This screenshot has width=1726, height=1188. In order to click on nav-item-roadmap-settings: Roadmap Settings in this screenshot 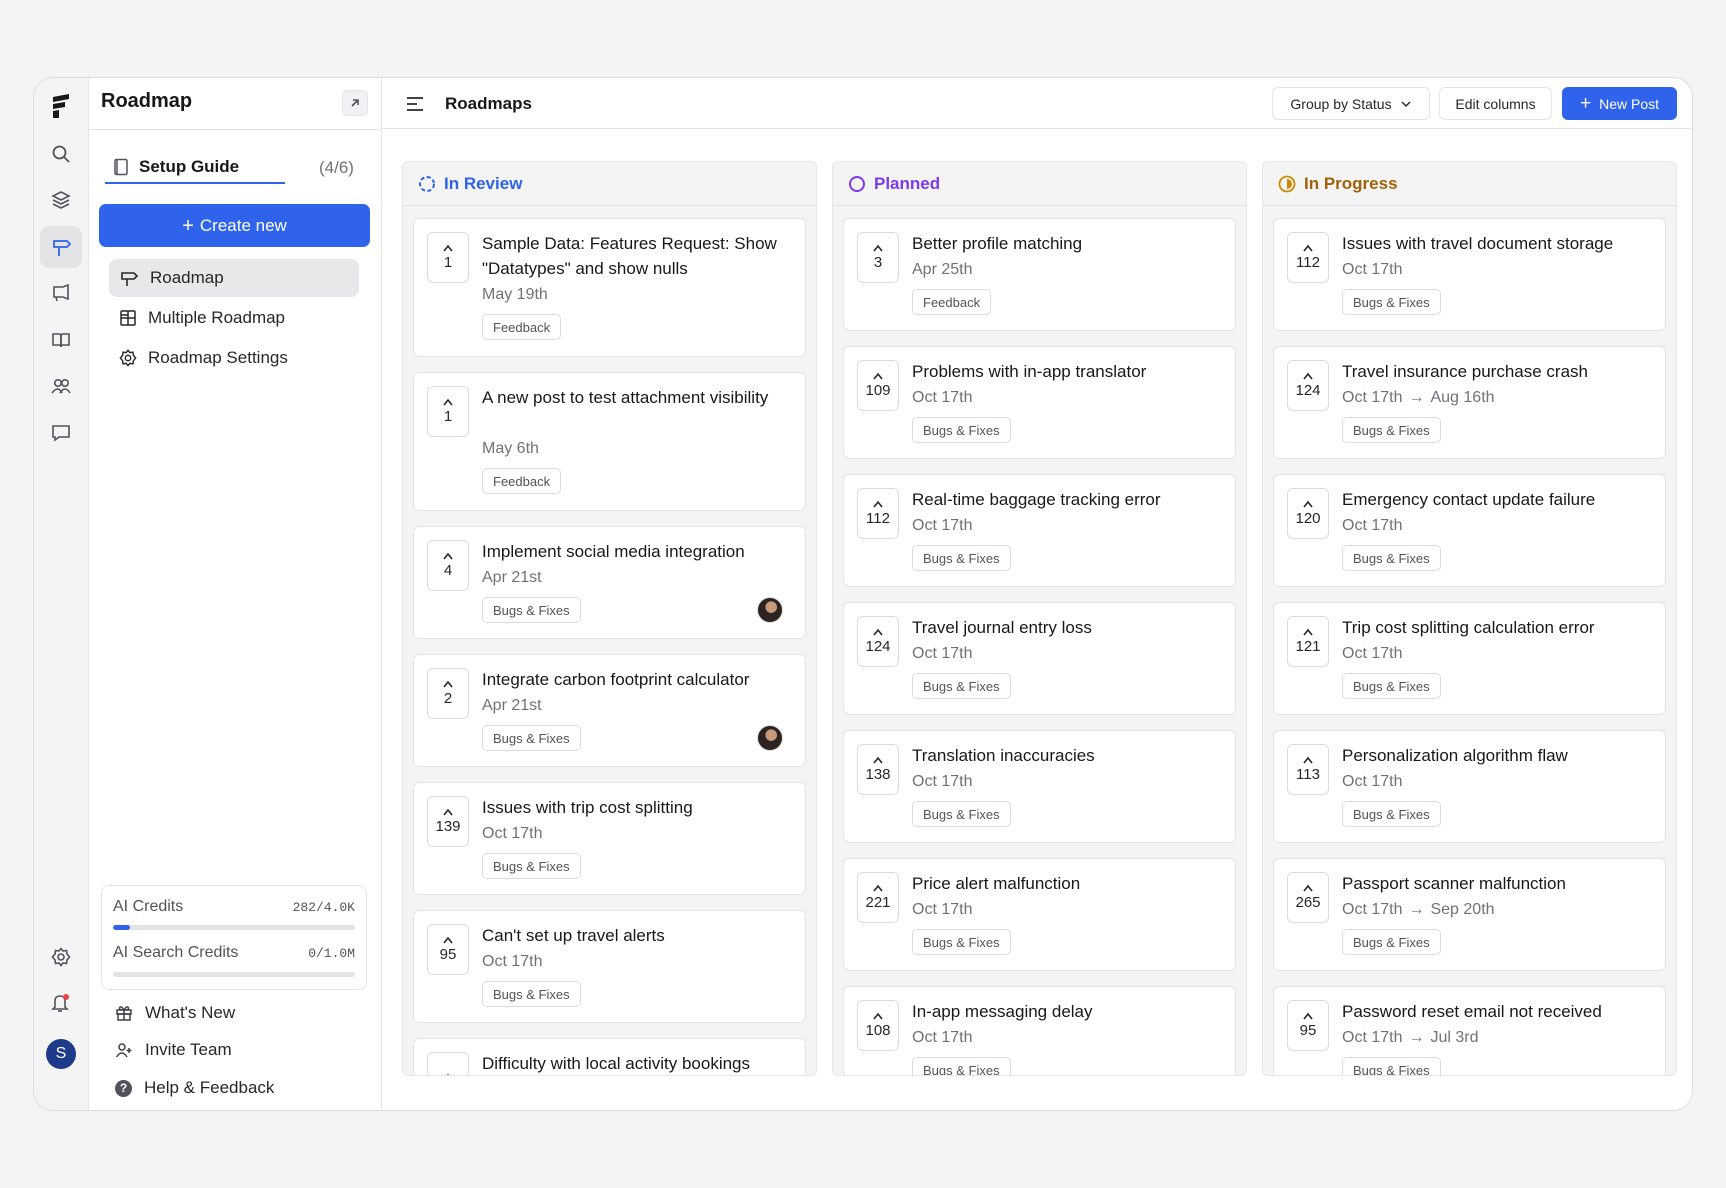, I will do `click(234, 358)`.